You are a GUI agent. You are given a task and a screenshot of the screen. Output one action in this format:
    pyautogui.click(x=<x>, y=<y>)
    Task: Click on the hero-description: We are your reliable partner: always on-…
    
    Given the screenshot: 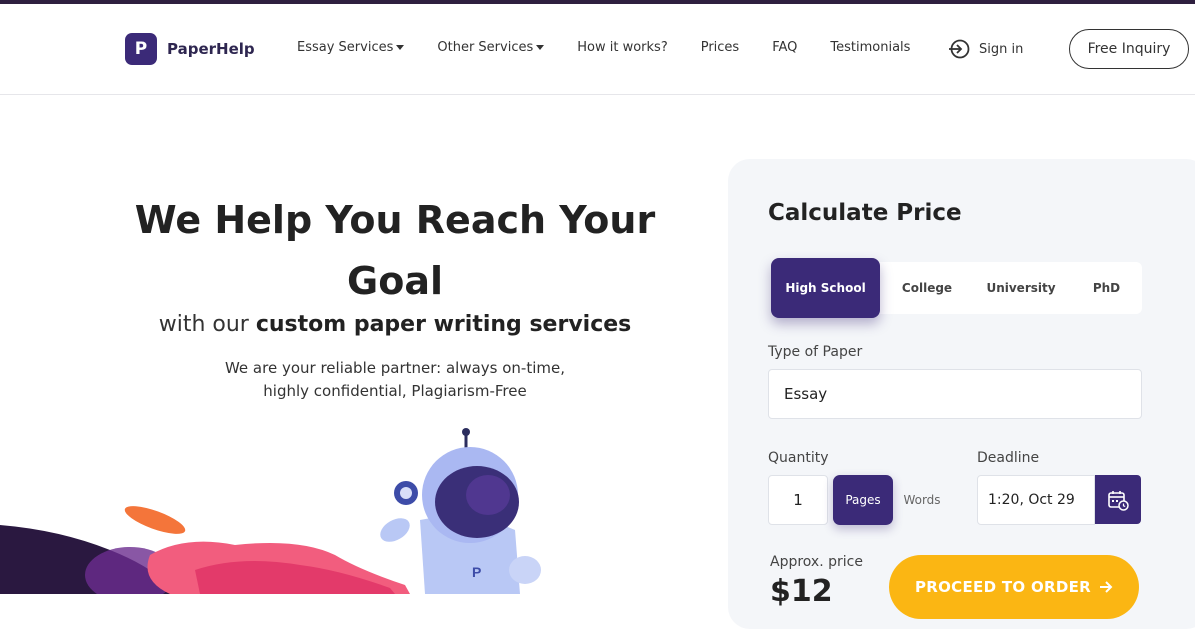 What is the action you would take?
    pyautogui.click(x=395, y=380)
    